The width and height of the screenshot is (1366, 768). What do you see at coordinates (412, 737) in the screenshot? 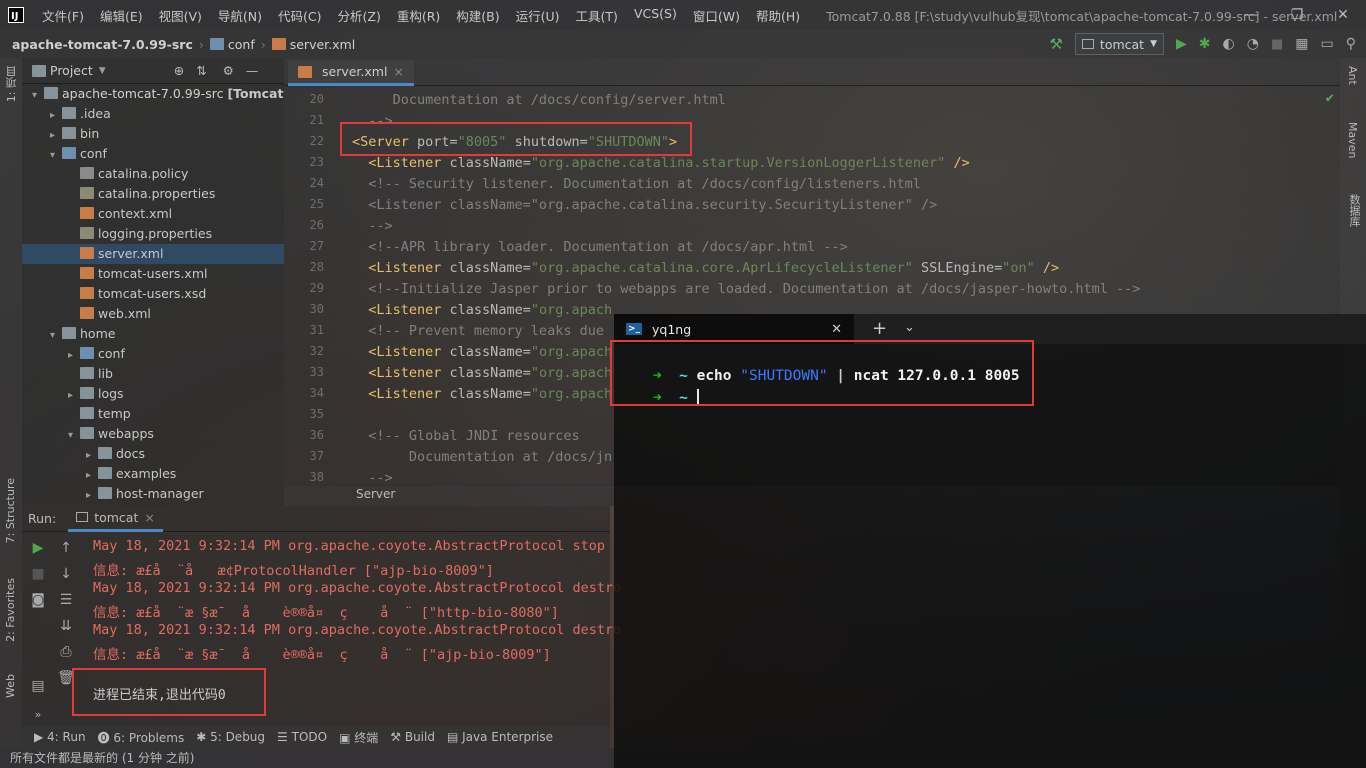
I see `tool-tab-build: ⚒ Build` at bounding box center [412, 737].